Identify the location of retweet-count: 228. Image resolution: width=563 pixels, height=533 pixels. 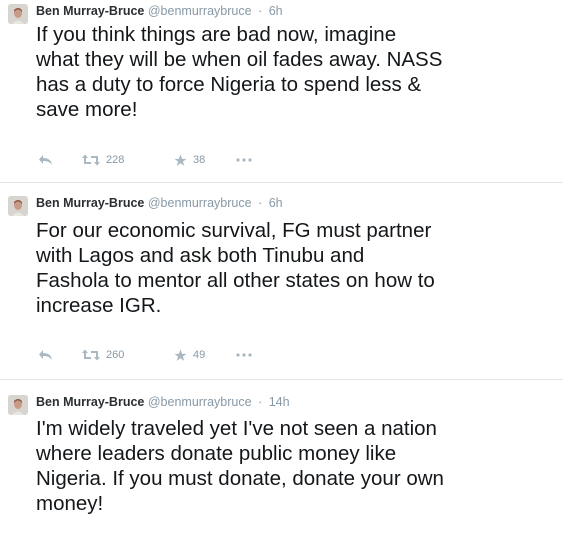
(115, 160).